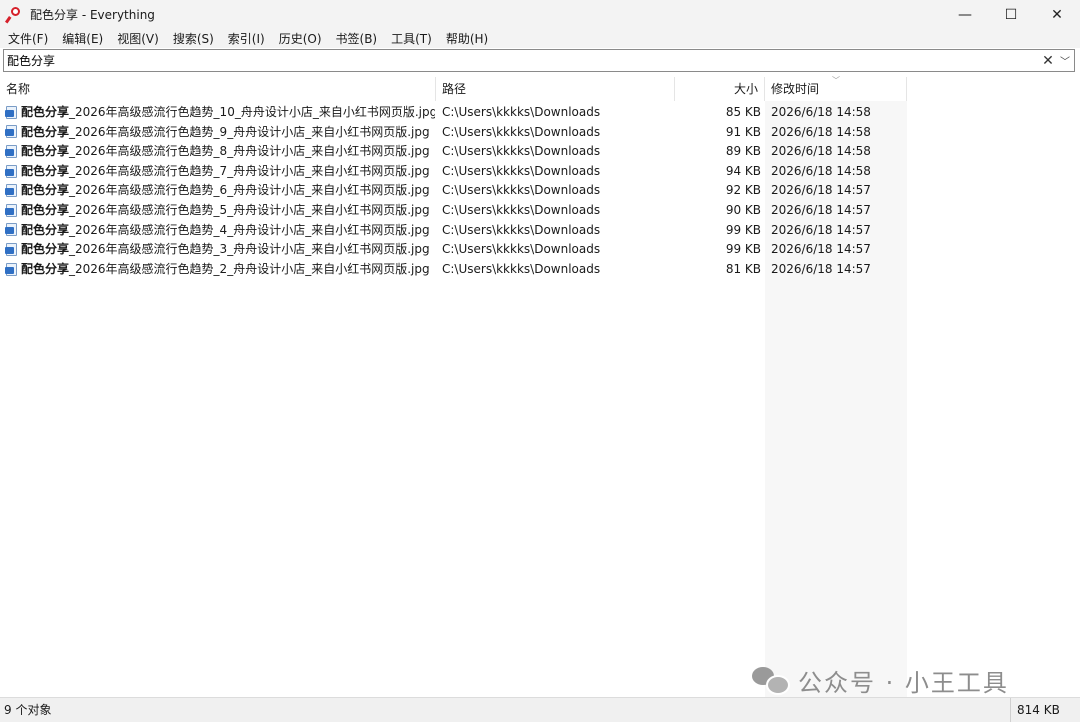 This screenshot has width=1080, height=722. Describe the element at coordinates (82, 38) in the screenshot. I see `menu-edit: 编辑(E)` at that location.